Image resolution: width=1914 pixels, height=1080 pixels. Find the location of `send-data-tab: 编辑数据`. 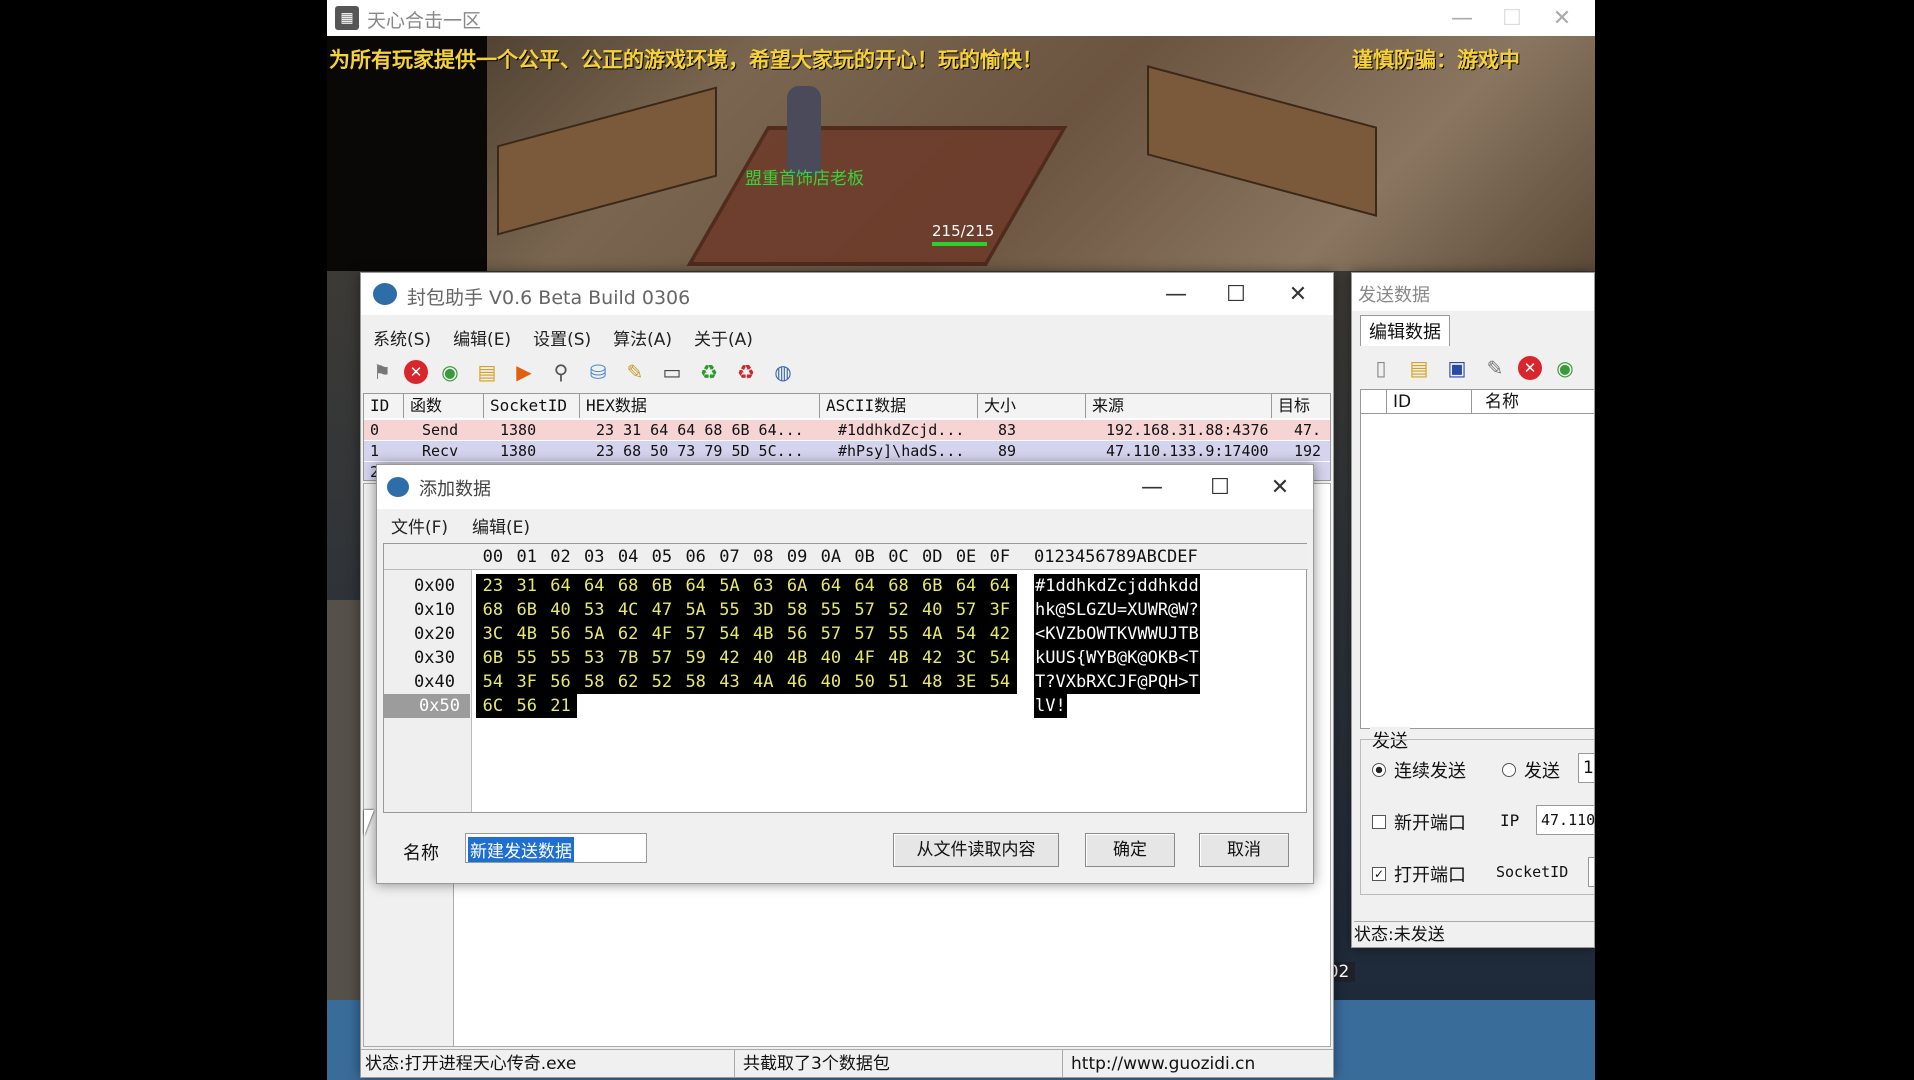

send-data-tab: 编辑数据 is located at coordinates (1405, 330).